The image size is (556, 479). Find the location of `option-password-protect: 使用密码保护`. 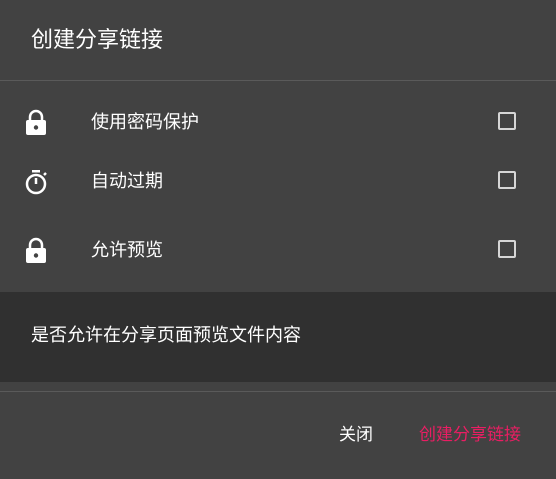

option-password-protect: 使用密码保护 is located at coordinates (278, 123).